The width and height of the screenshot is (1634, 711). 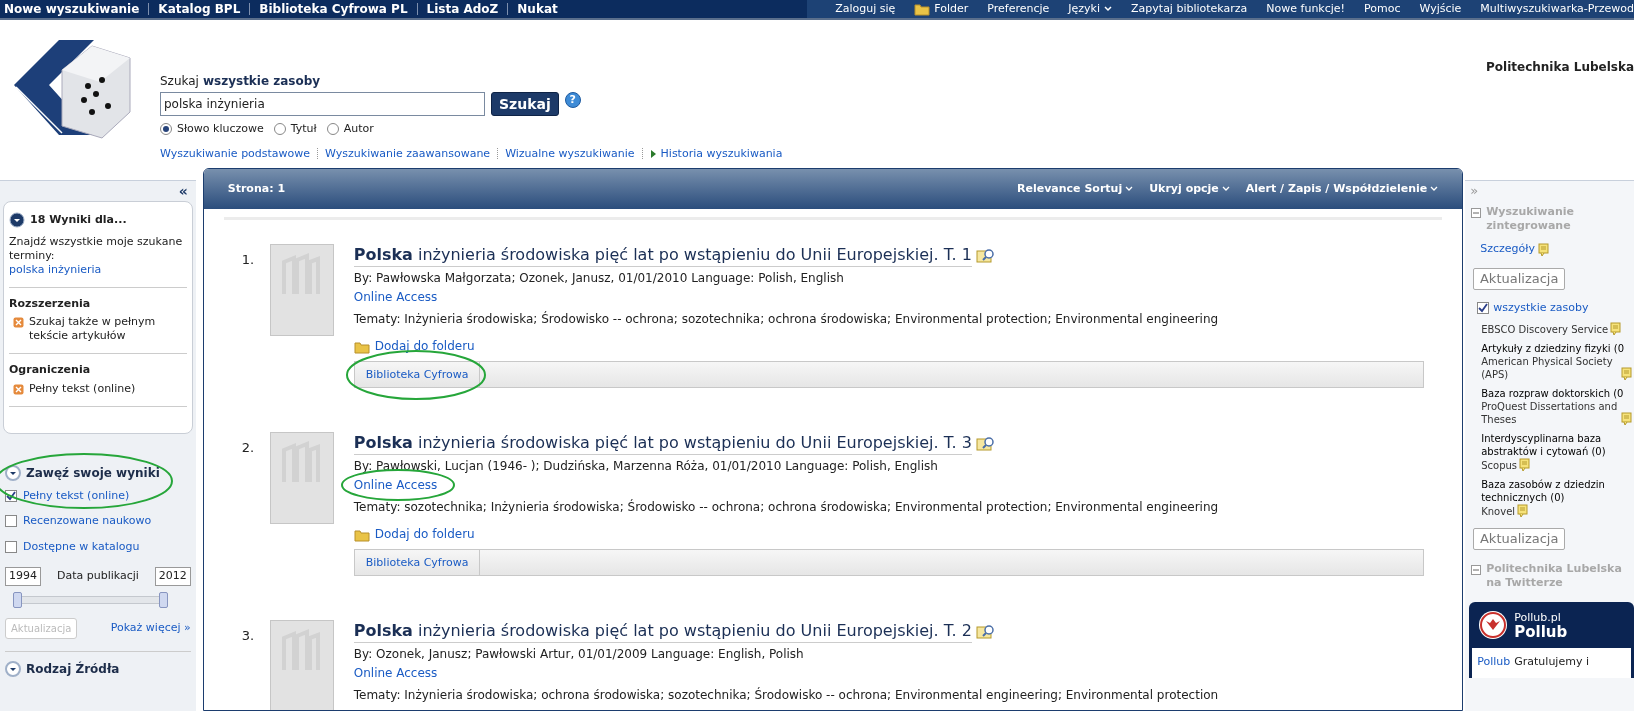 What do you see at coordinates (525, 104) in the screenshot?
I see `search-button: Szukaj` at bounding box center [525, 104].